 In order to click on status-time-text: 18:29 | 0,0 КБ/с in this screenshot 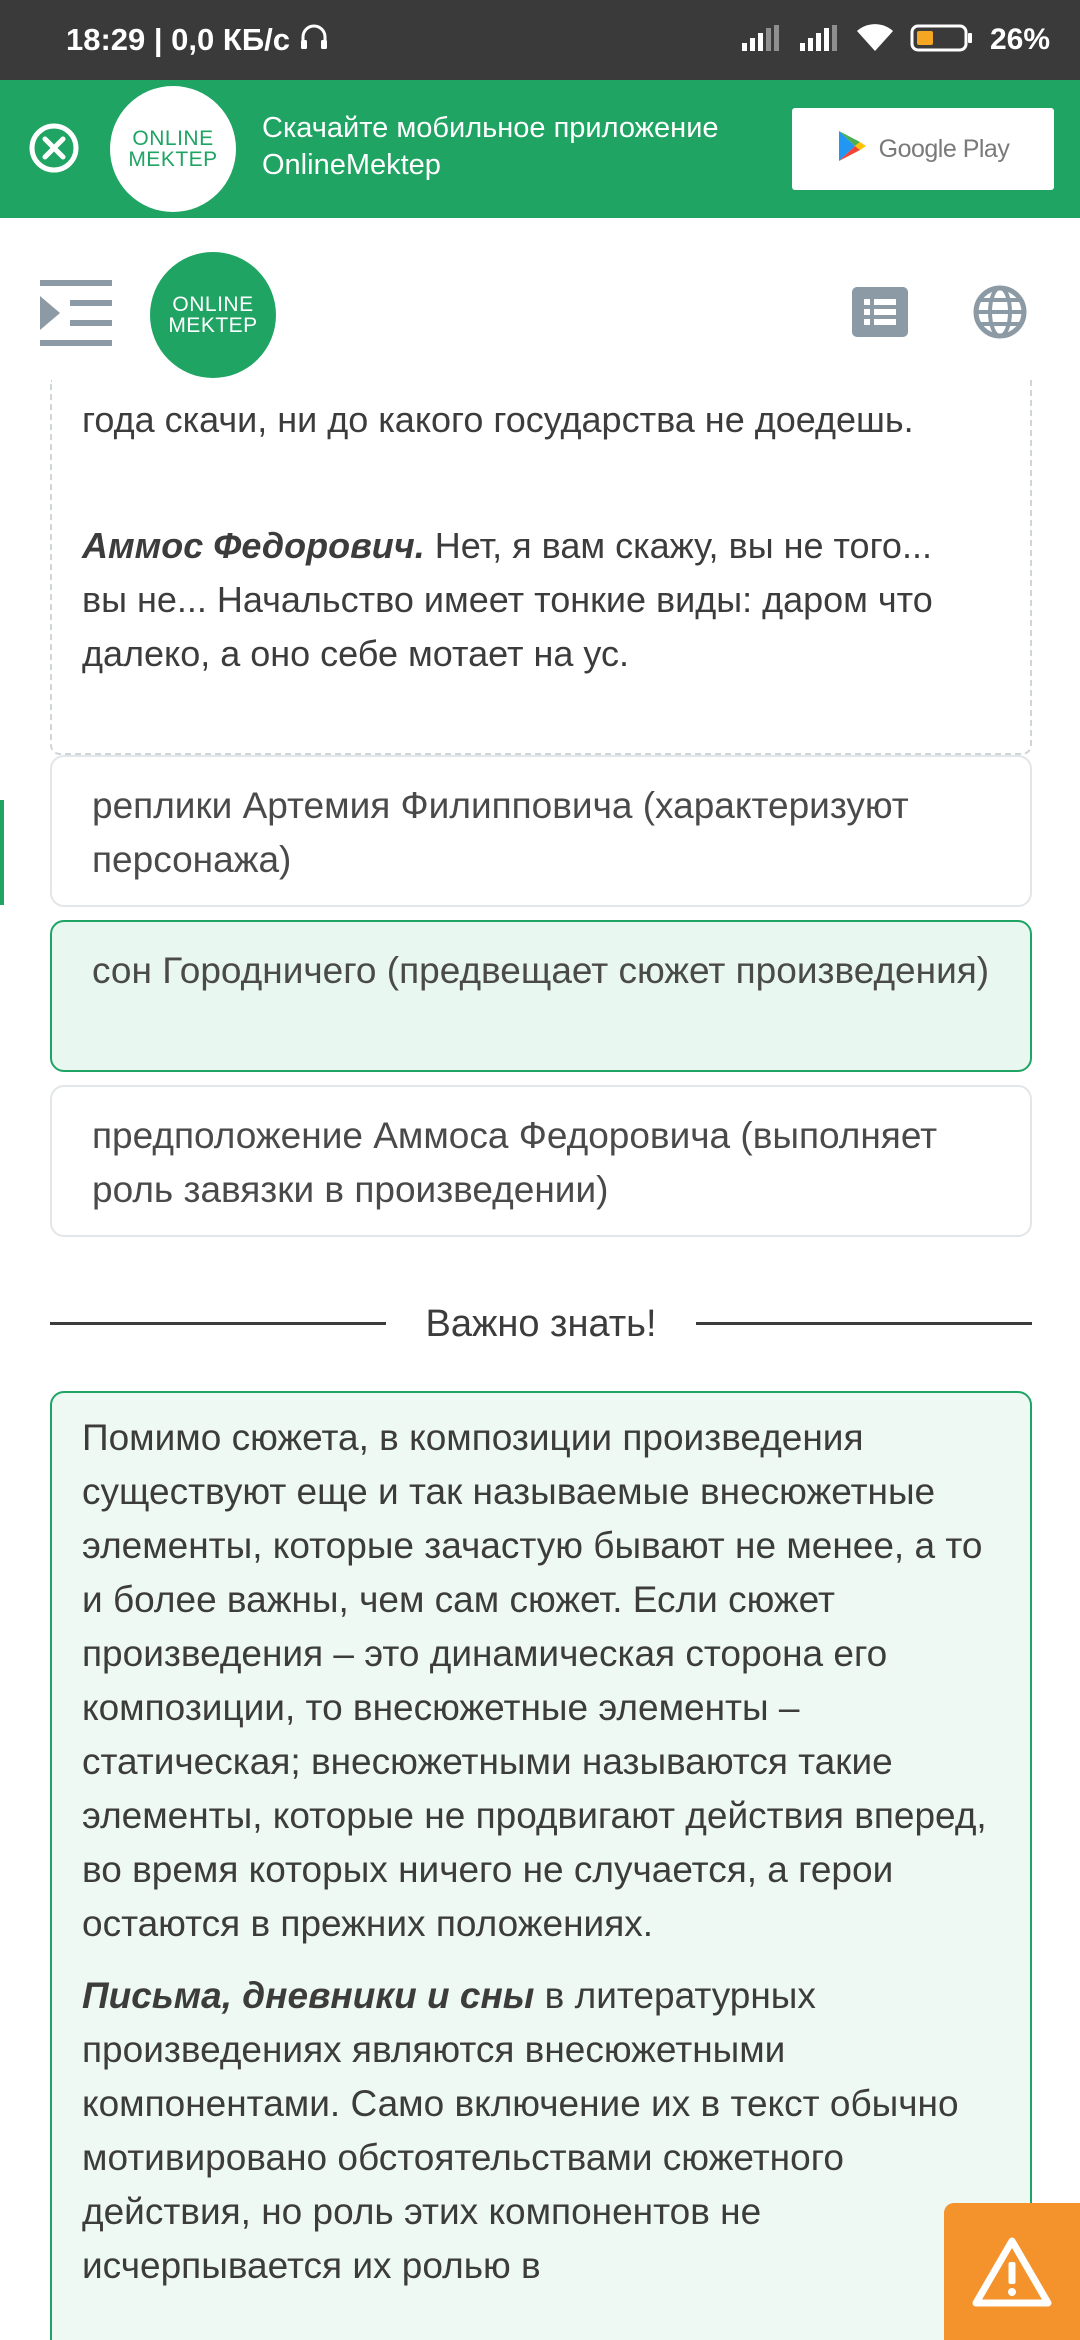, I will do `click(178, 39)`.